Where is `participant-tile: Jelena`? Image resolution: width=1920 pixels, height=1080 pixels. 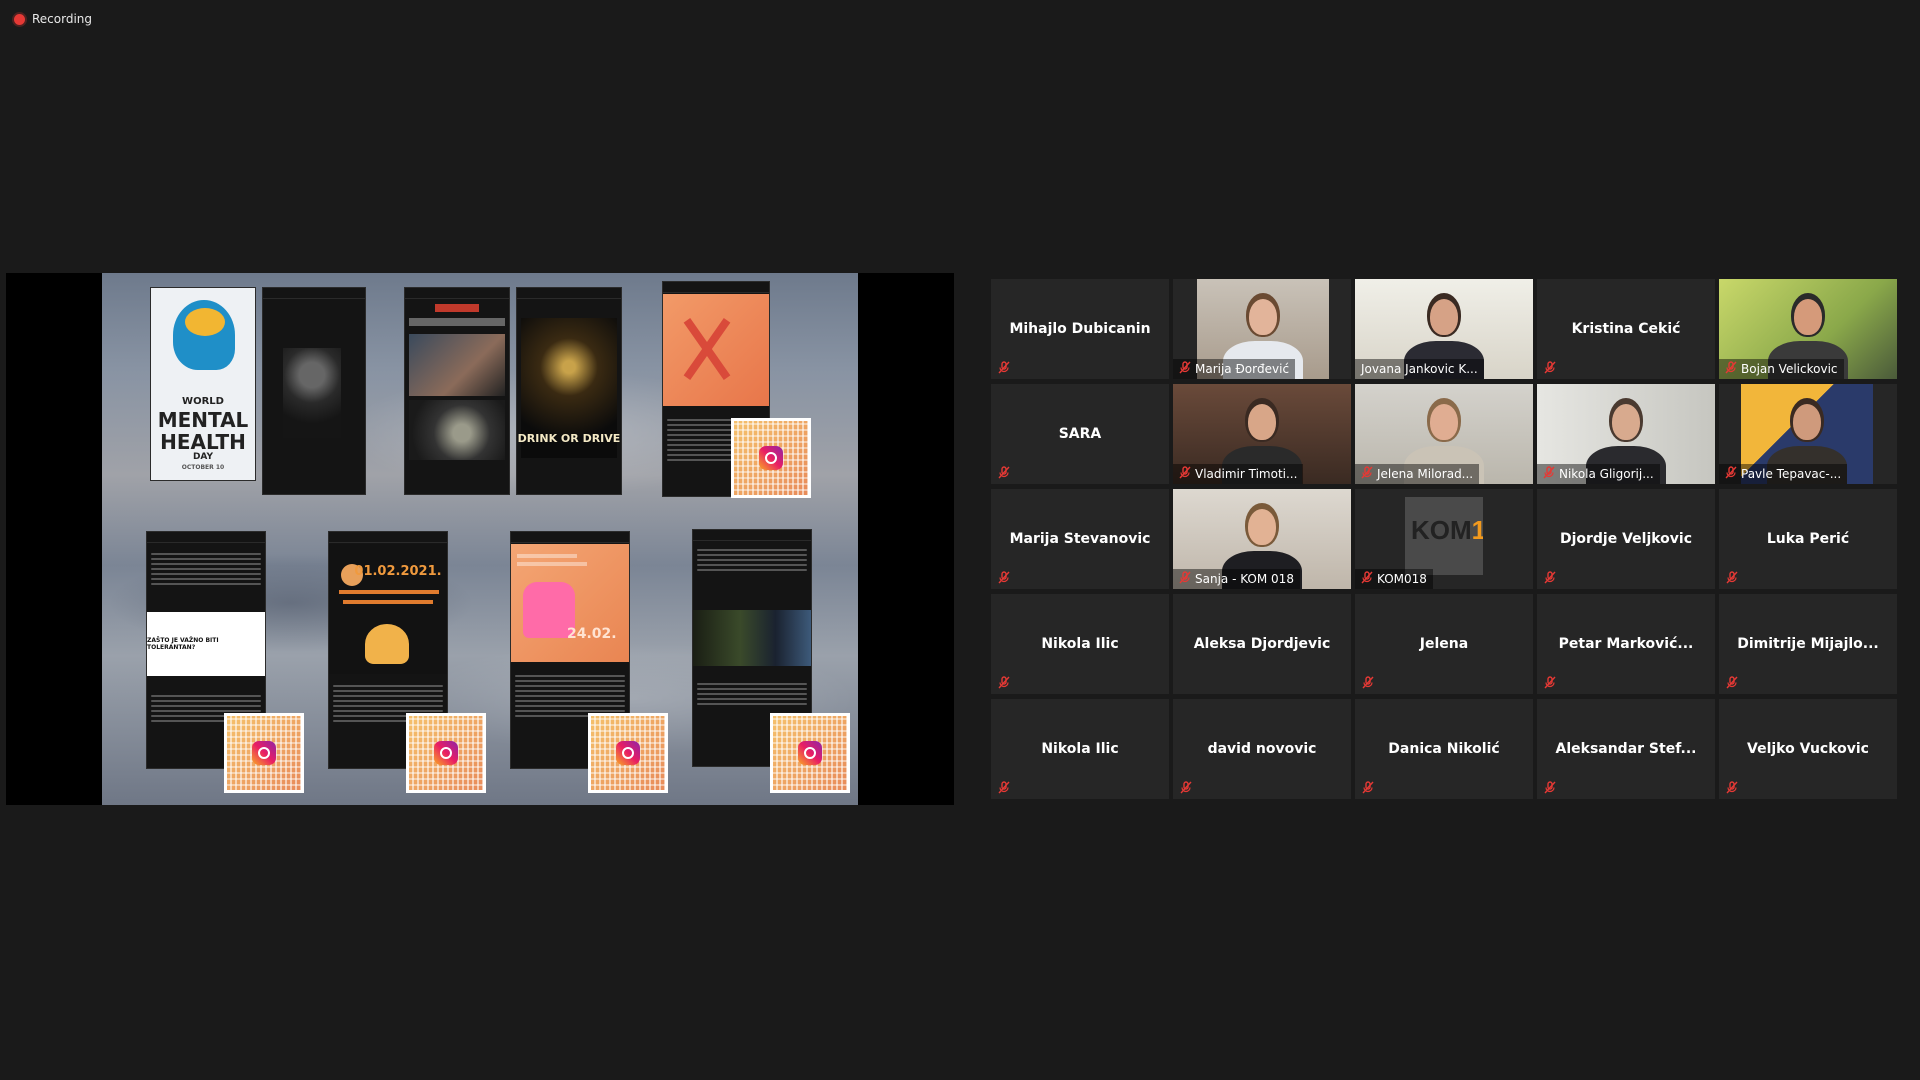
participant-tile: Jelena is located at coordinates (1444, 644).